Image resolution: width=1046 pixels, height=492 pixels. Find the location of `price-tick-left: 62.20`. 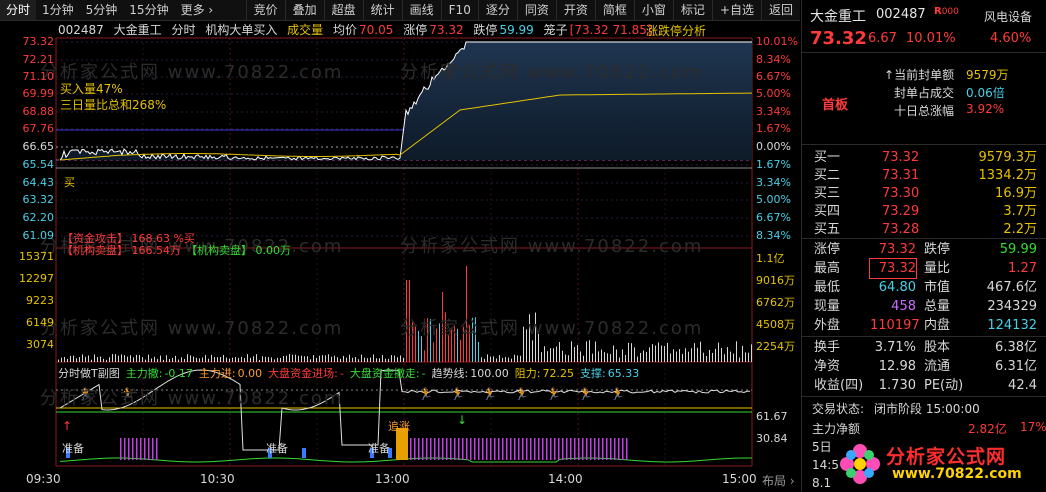

price-tick-left: 62.20 is located at coordinates (38, 217).